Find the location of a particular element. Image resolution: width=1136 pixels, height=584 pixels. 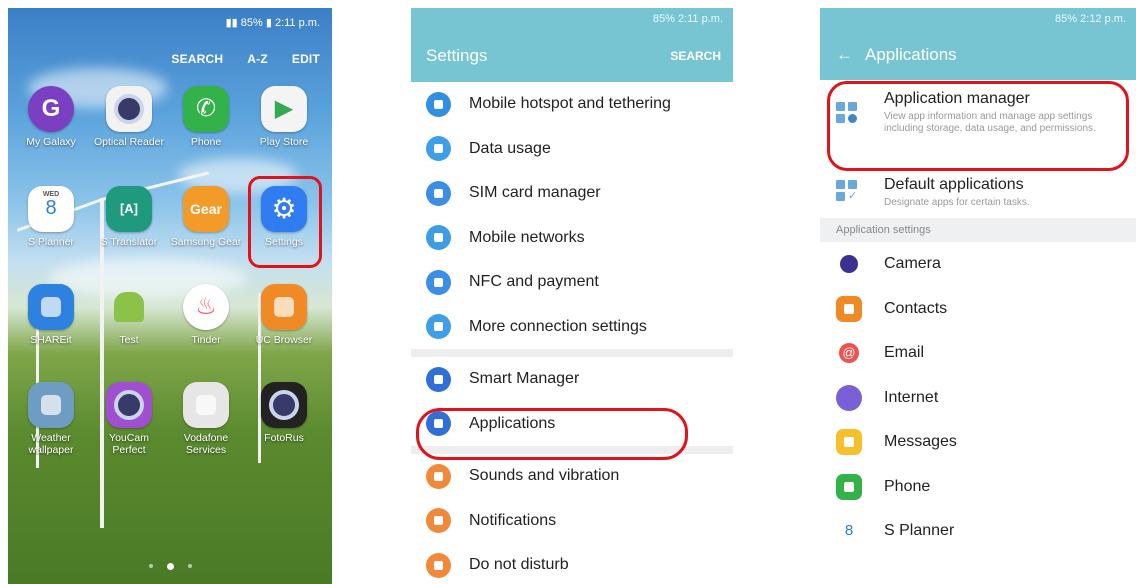

settings-item-do-not-disturb: Do not disturb is located at coordinates (572, 563).